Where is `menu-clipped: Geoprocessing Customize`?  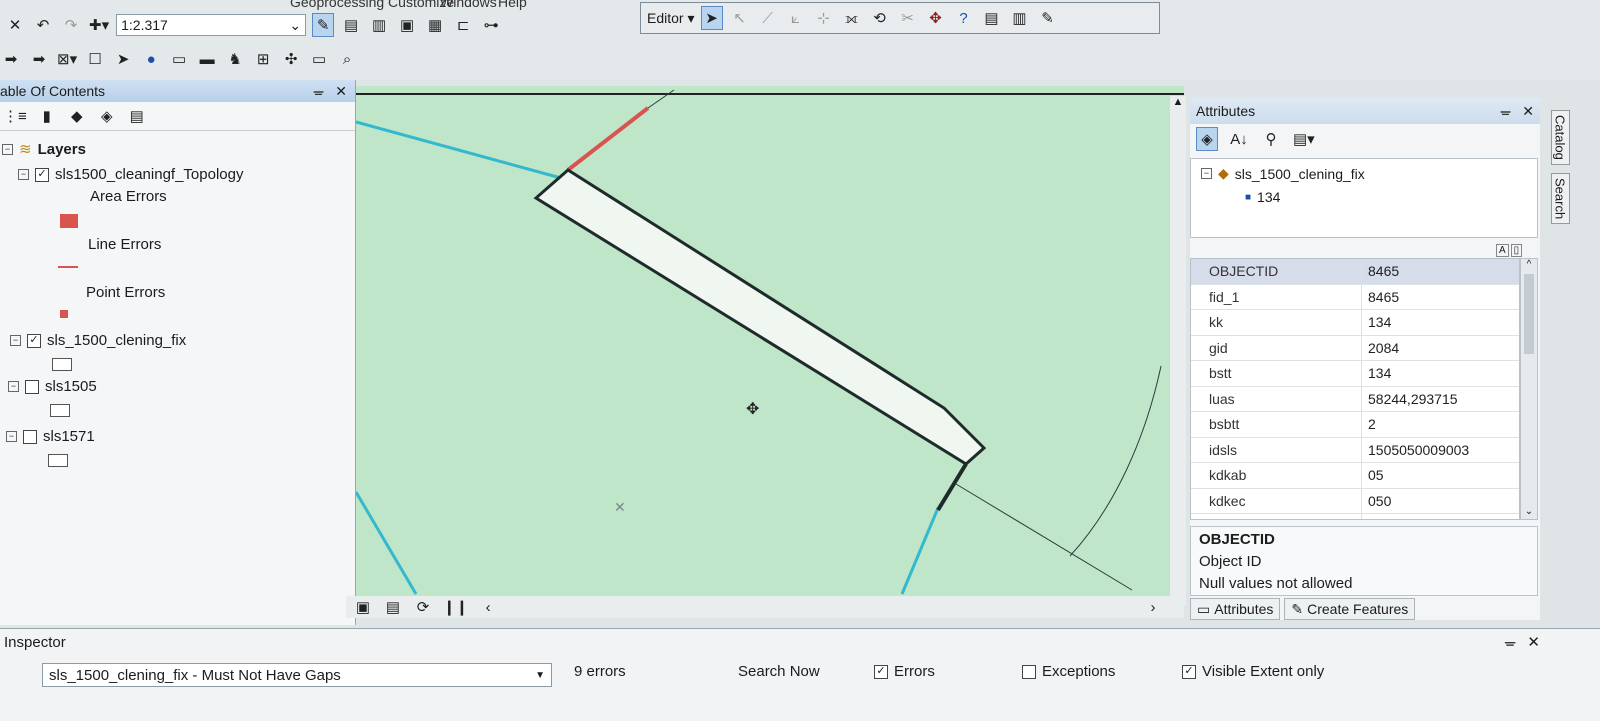 menu-clipped: Geoprocessing Customize is located at coordinates (372, 5).